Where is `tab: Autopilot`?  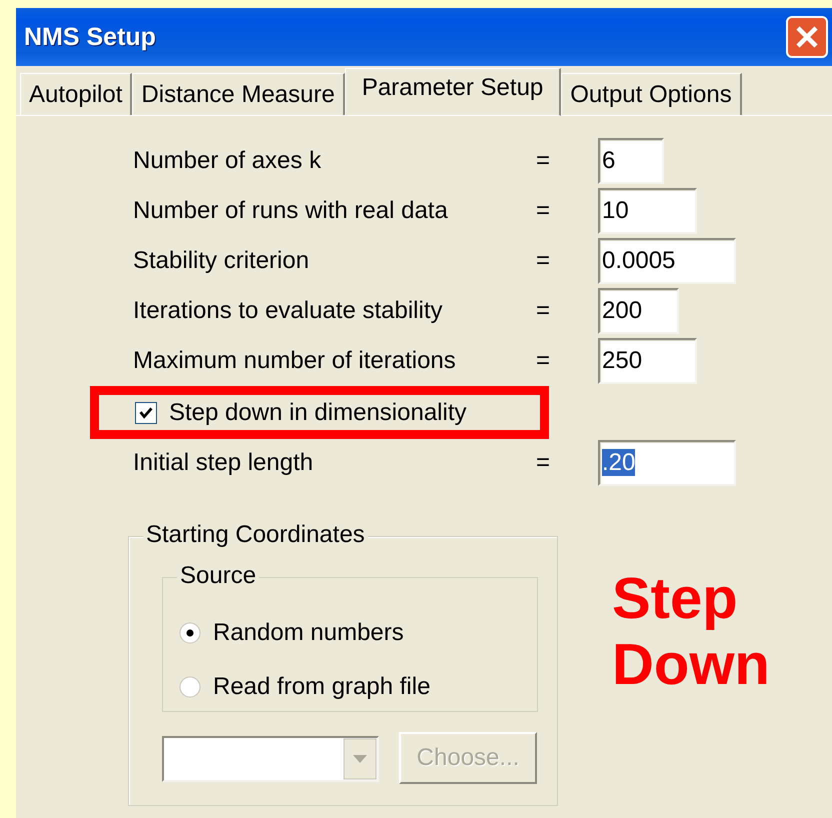
tab: Autopilot is located at coordinates (76, 94).